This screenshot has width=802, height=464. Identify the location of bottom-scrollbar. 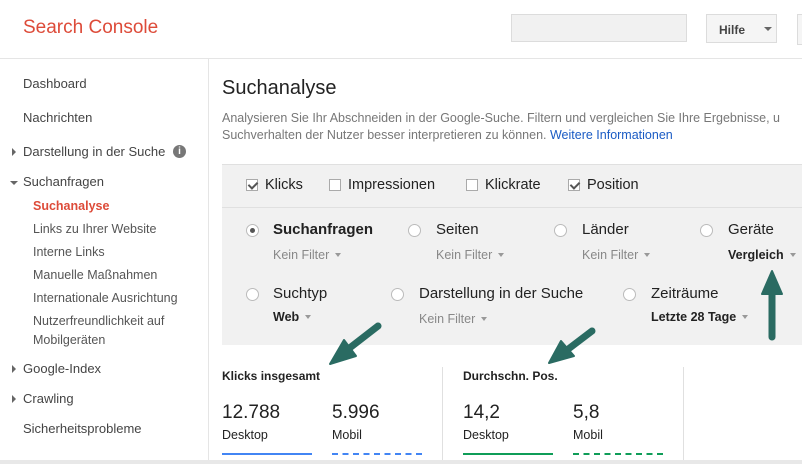
(401, 462).